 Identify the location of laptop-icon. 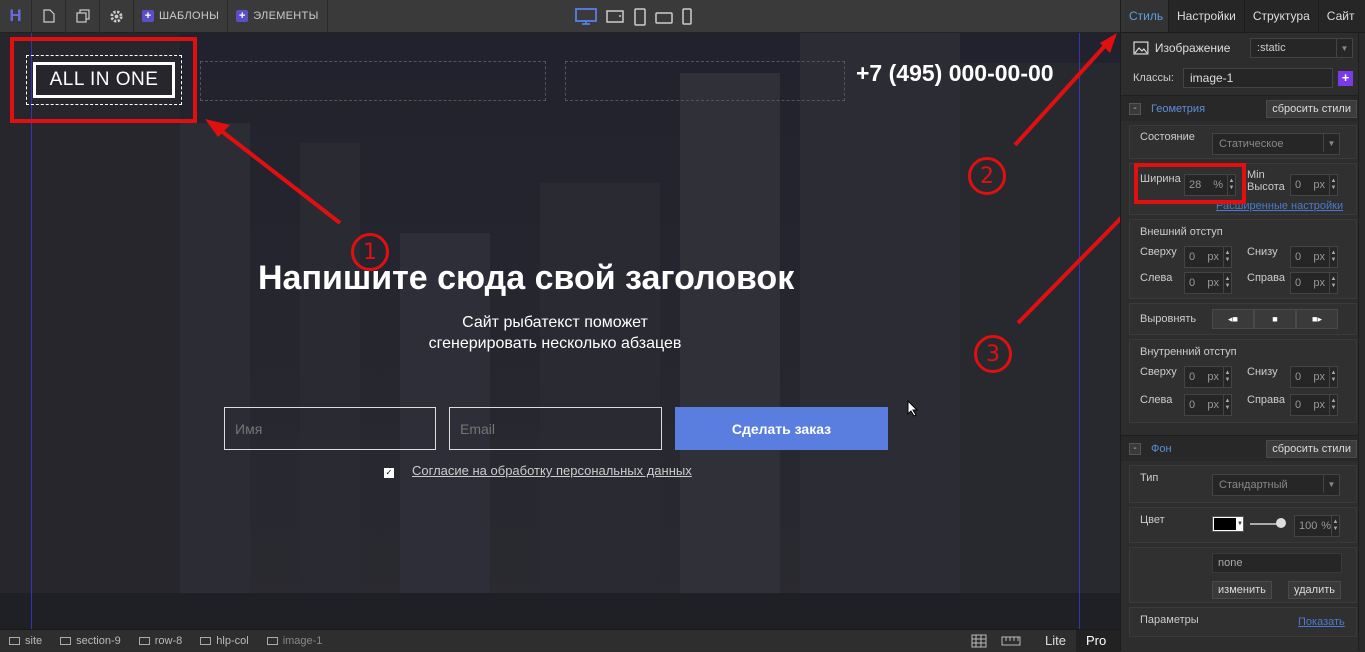
(615, 16).